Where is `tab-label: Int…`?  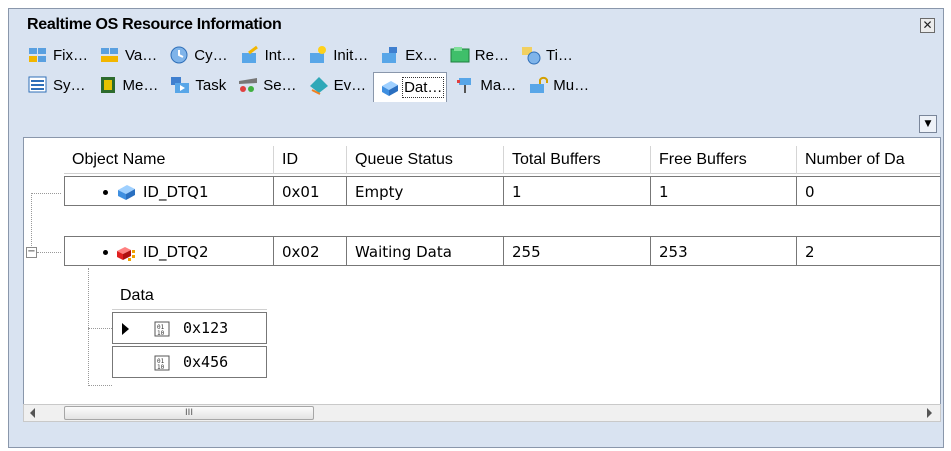
tab-label: Int… is located at coordinates (280, 55).